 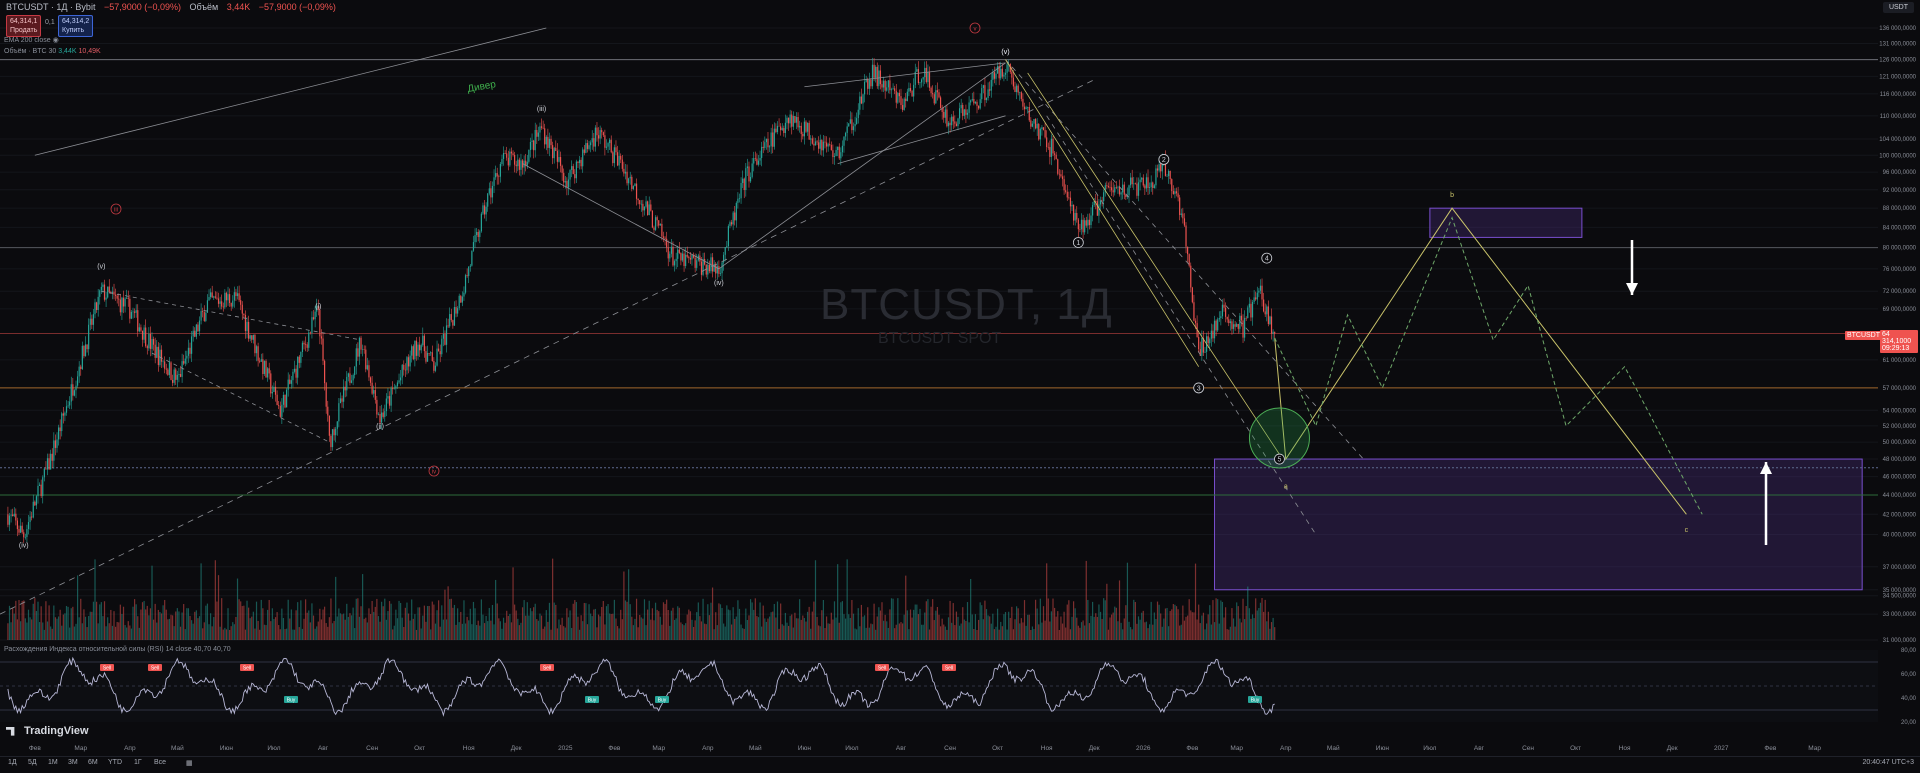 What do you see at coordinates (231, 315) in the screenshot?
I see `wedge-upper-line` at bounding box center [231, 315].